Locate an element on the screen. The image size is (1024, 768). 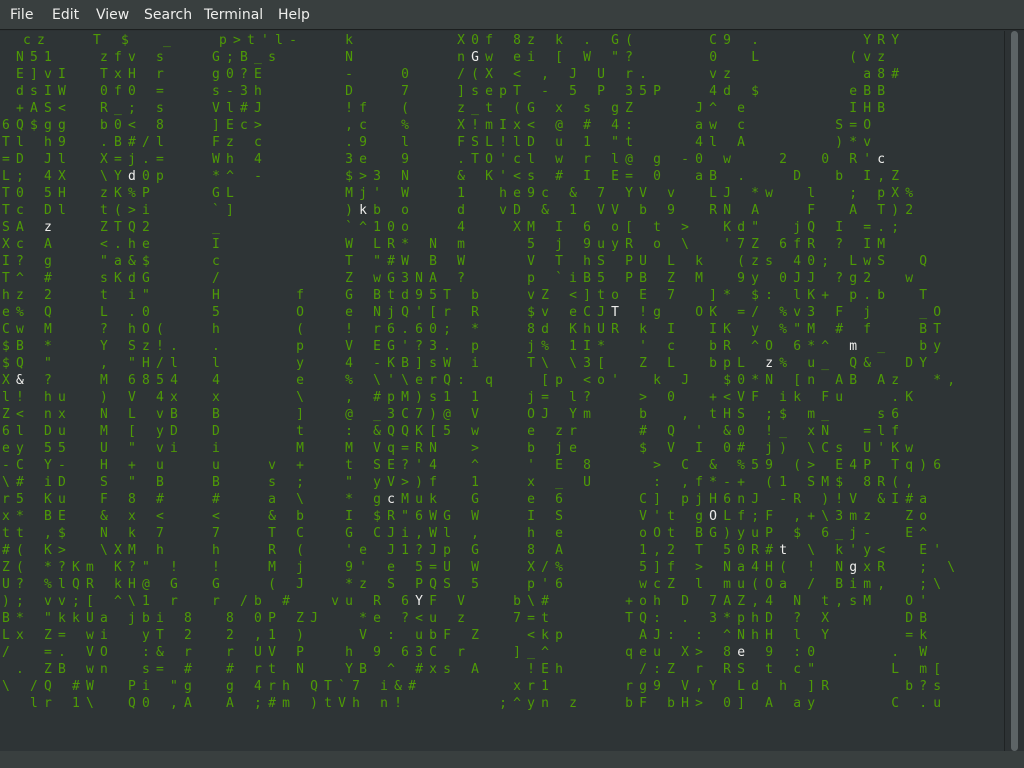
stream-head-glyph: T is located at coordinates (615, 312).